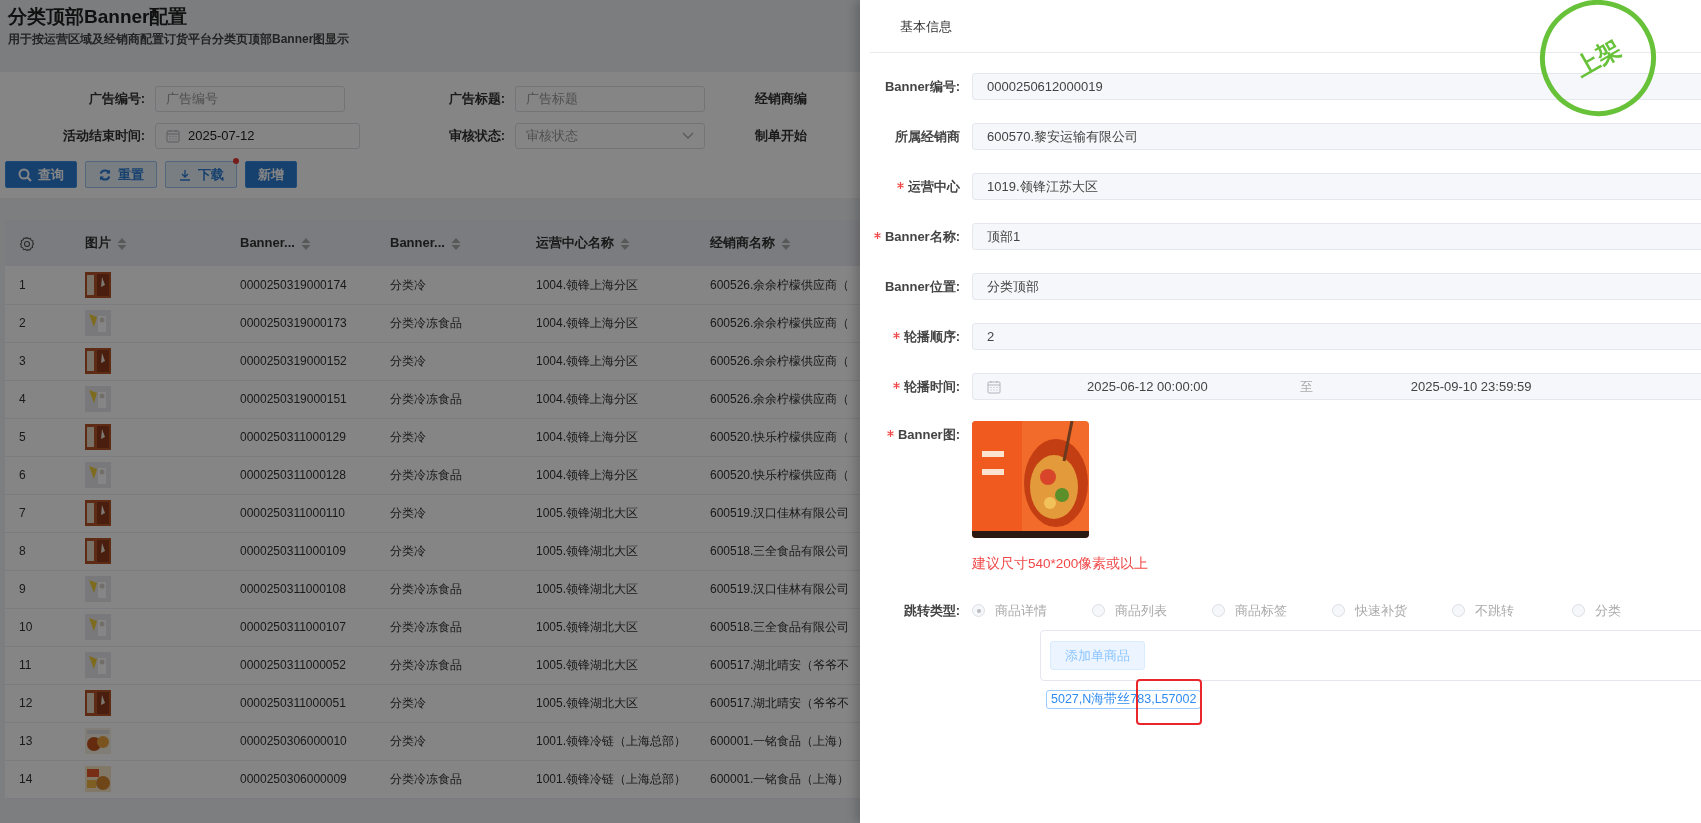  I want to click on row-number: 1, so click(38, 285).